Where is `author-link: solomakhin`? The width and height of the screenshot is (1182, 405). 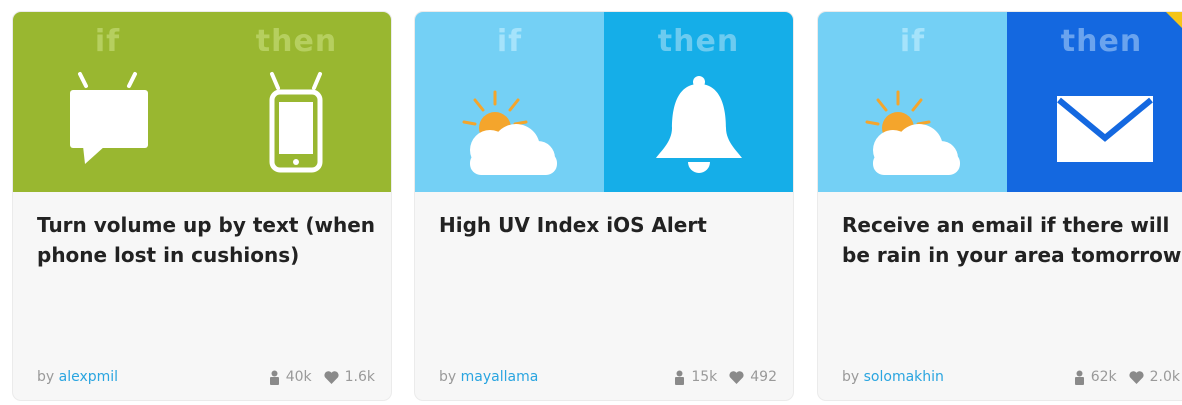
author-link: solomakhin is located at coordinates (904, 377).